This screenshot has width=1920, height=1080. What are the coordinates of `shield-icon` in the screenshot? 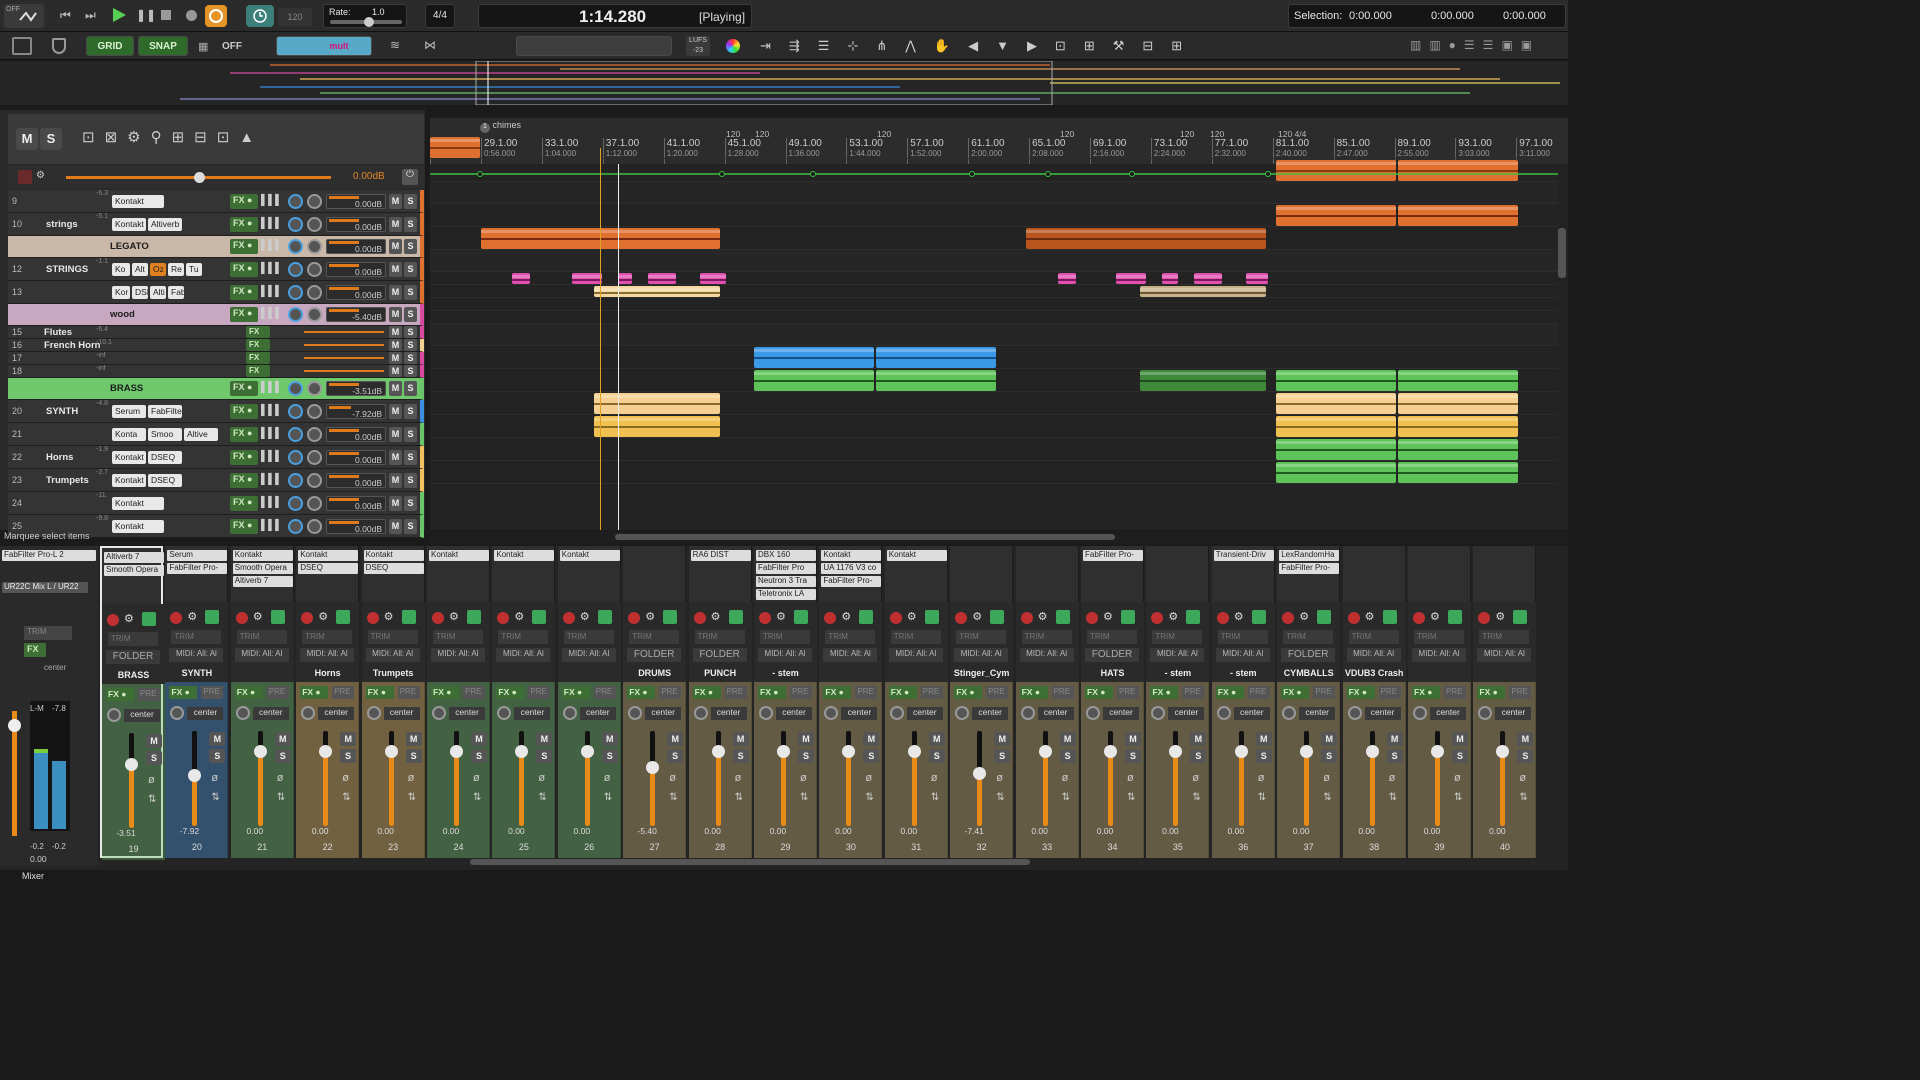 It's located at (59, 46).